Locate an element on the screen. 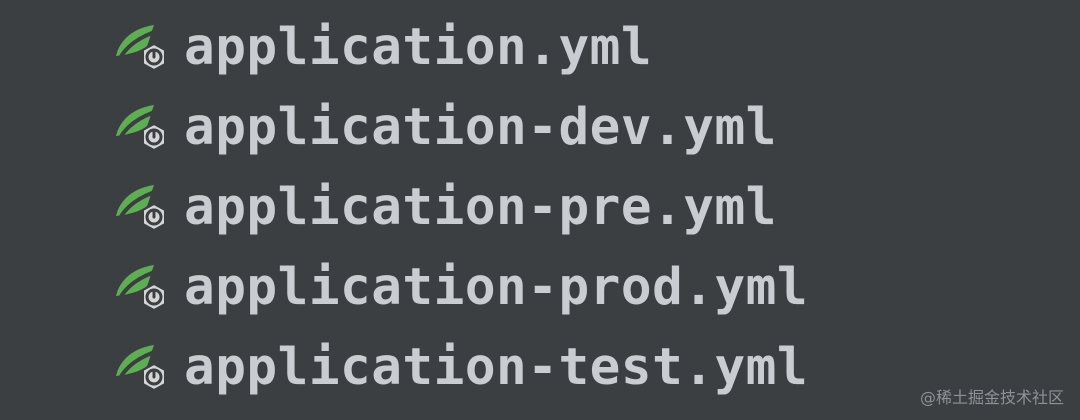  file-item-application-pre: application-pre.yml is located at coordinates (443, 207).